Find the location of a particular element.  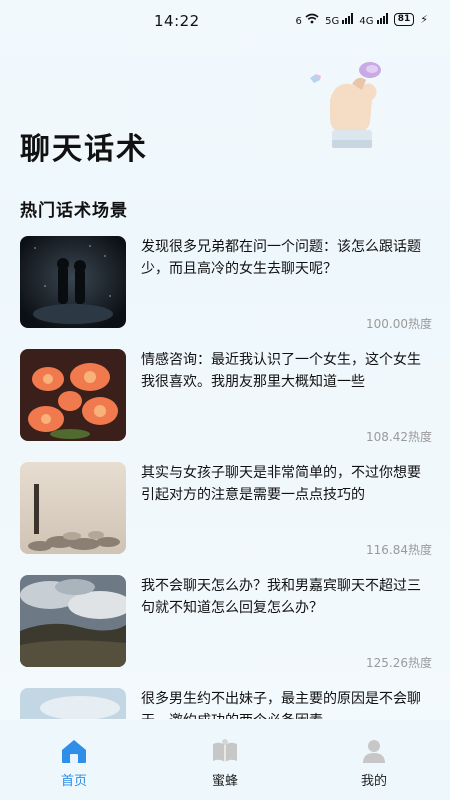

item-text: 我不会聊天怎么办？我和男嘉宾聊天不超过三句就不知道怎么回复怎么办？ is located at coordinates (281, 597).